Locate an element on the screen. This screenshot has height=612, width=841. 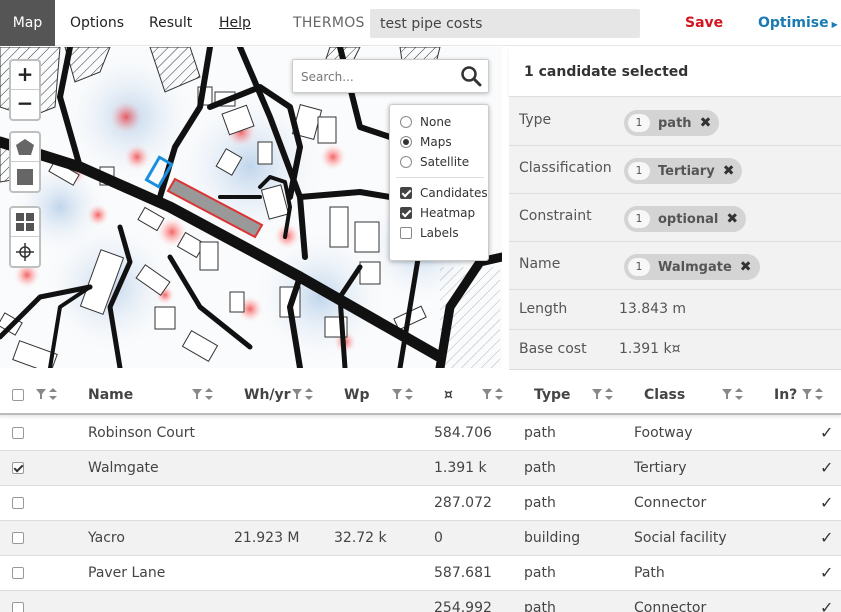
draw-rectangle-button is located at coordinates (25, 176).